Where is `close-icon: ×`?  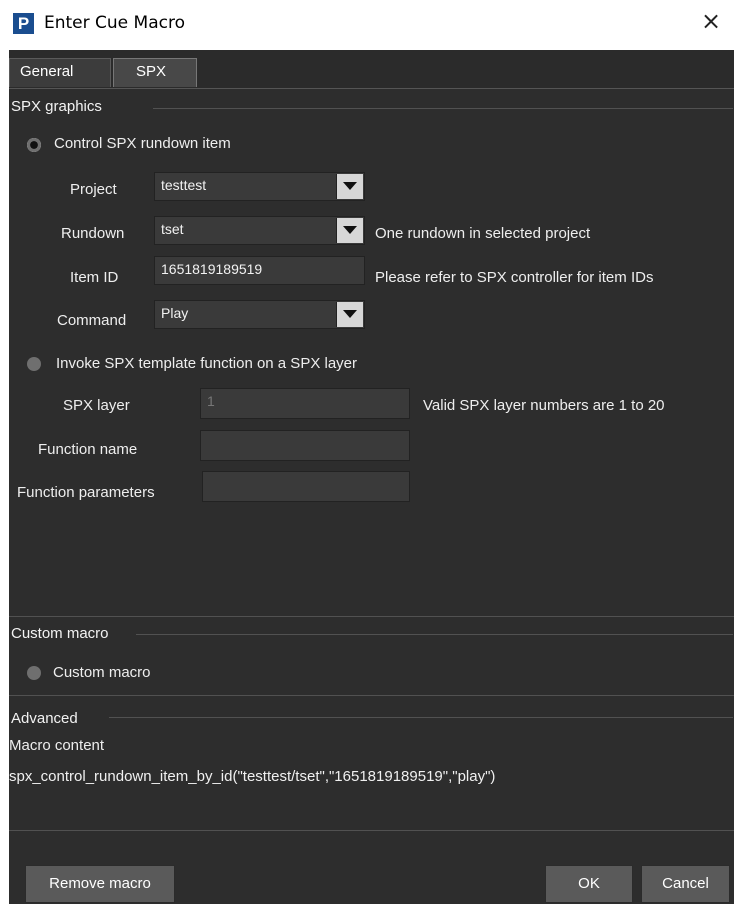
close-icon: × is located at coordinates (711, 21).